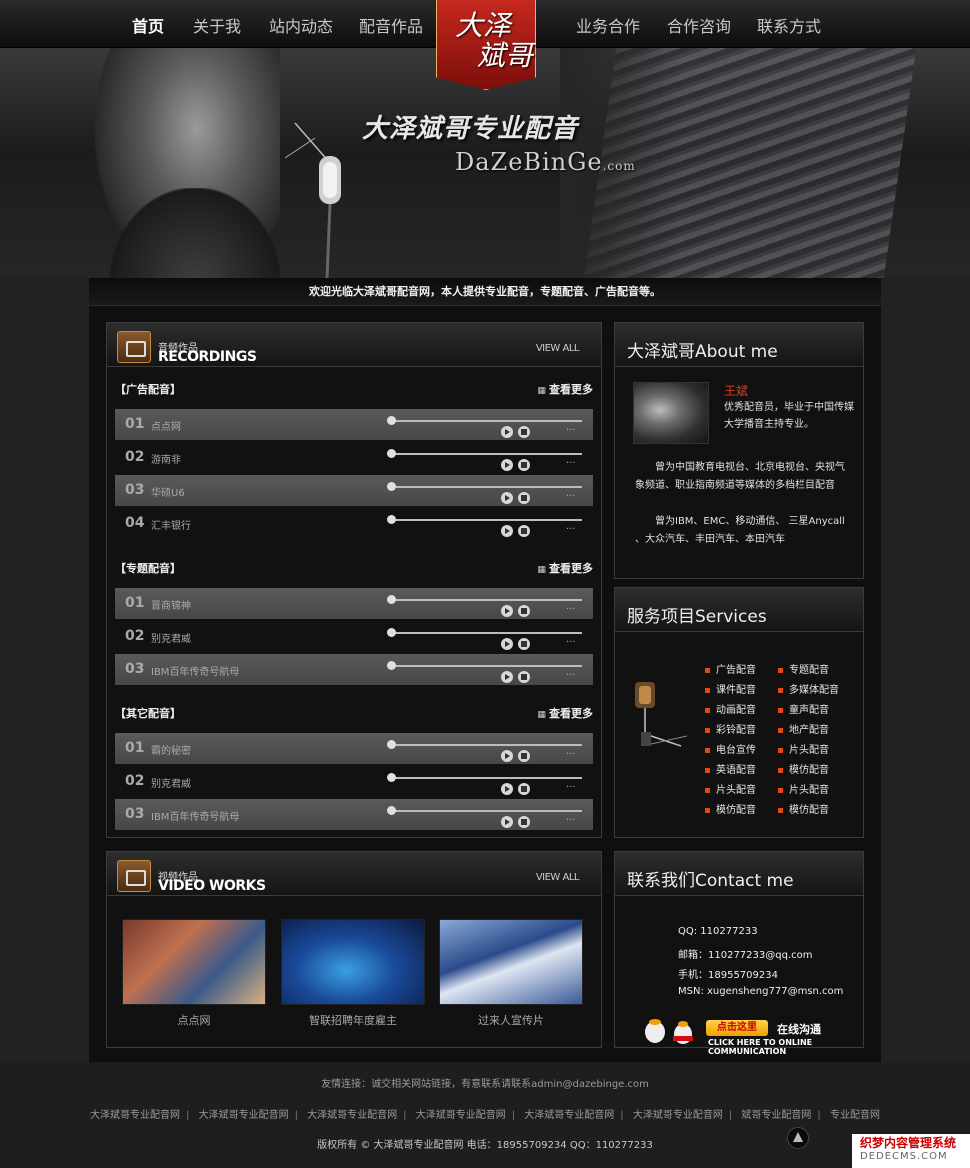 The height and width of the screenshot is (1168, 970). Describe the element at coordinates (803, 708) in the screenshot. I see `service-item: 童声配音` at that location.